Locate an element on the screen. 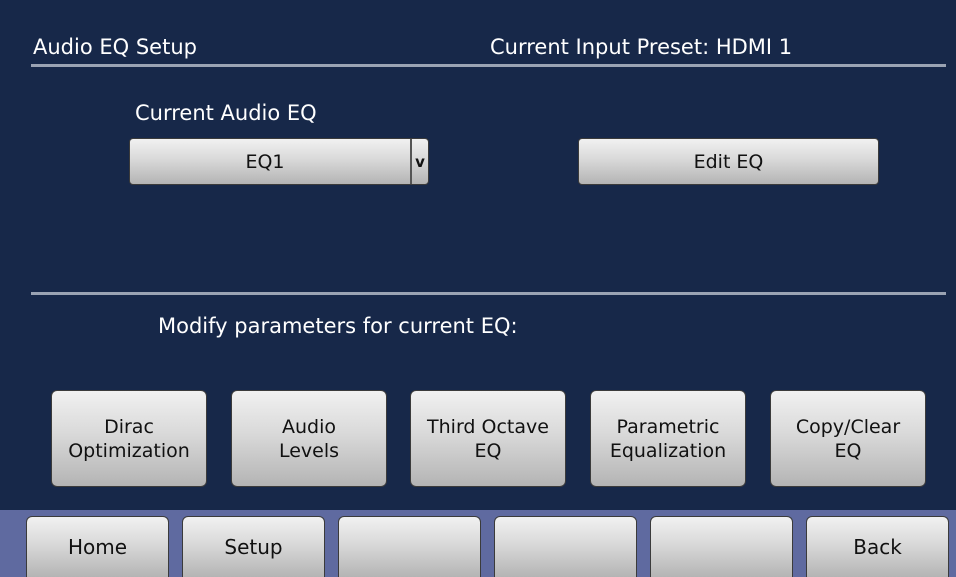 This screenshot has height=577, width=956. page-title: Audio EQ Setup is located at coordinates (115, 47).